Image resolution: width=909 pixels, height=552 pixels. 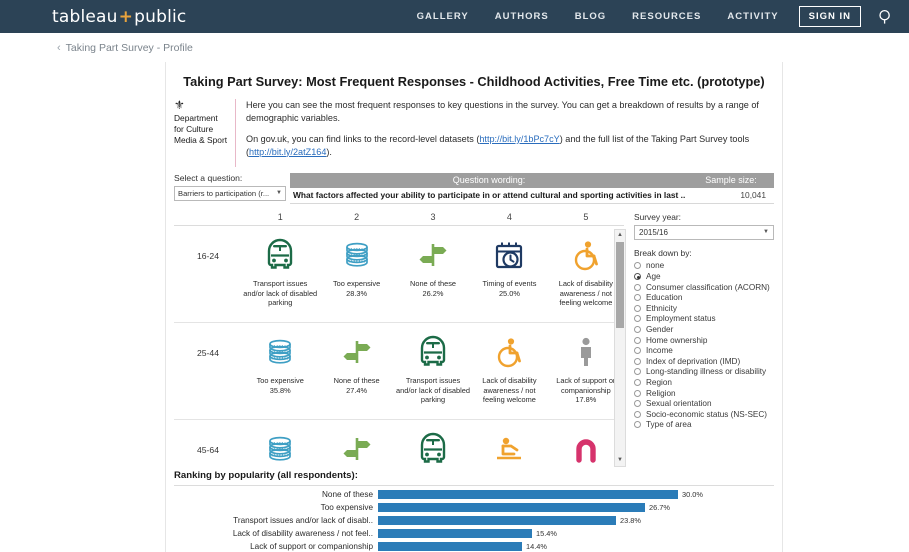 What do you see at coordinates (620, 460) in the screenshot?
I see `scroll-down-icon: ▼` at bounding box center [620, 460].